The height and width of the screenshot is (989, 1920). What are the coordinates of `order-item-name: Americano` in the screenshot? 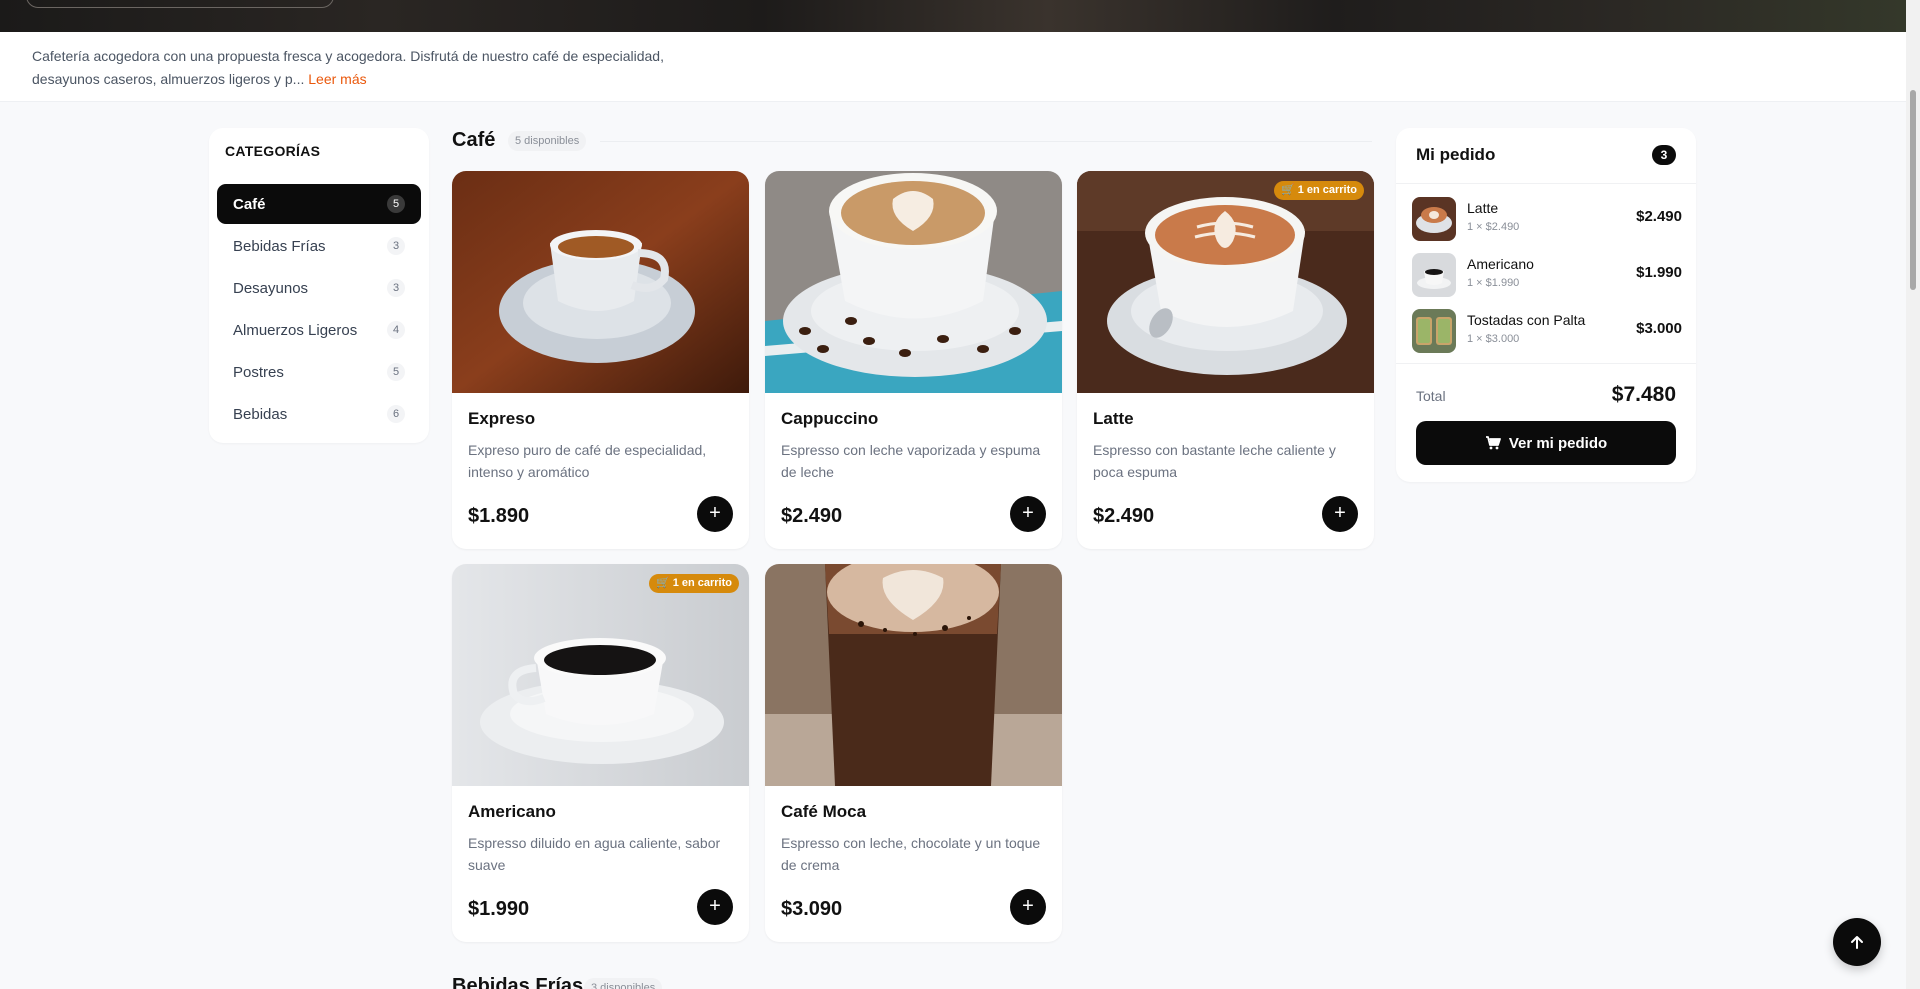 It's located at (1500, 264).